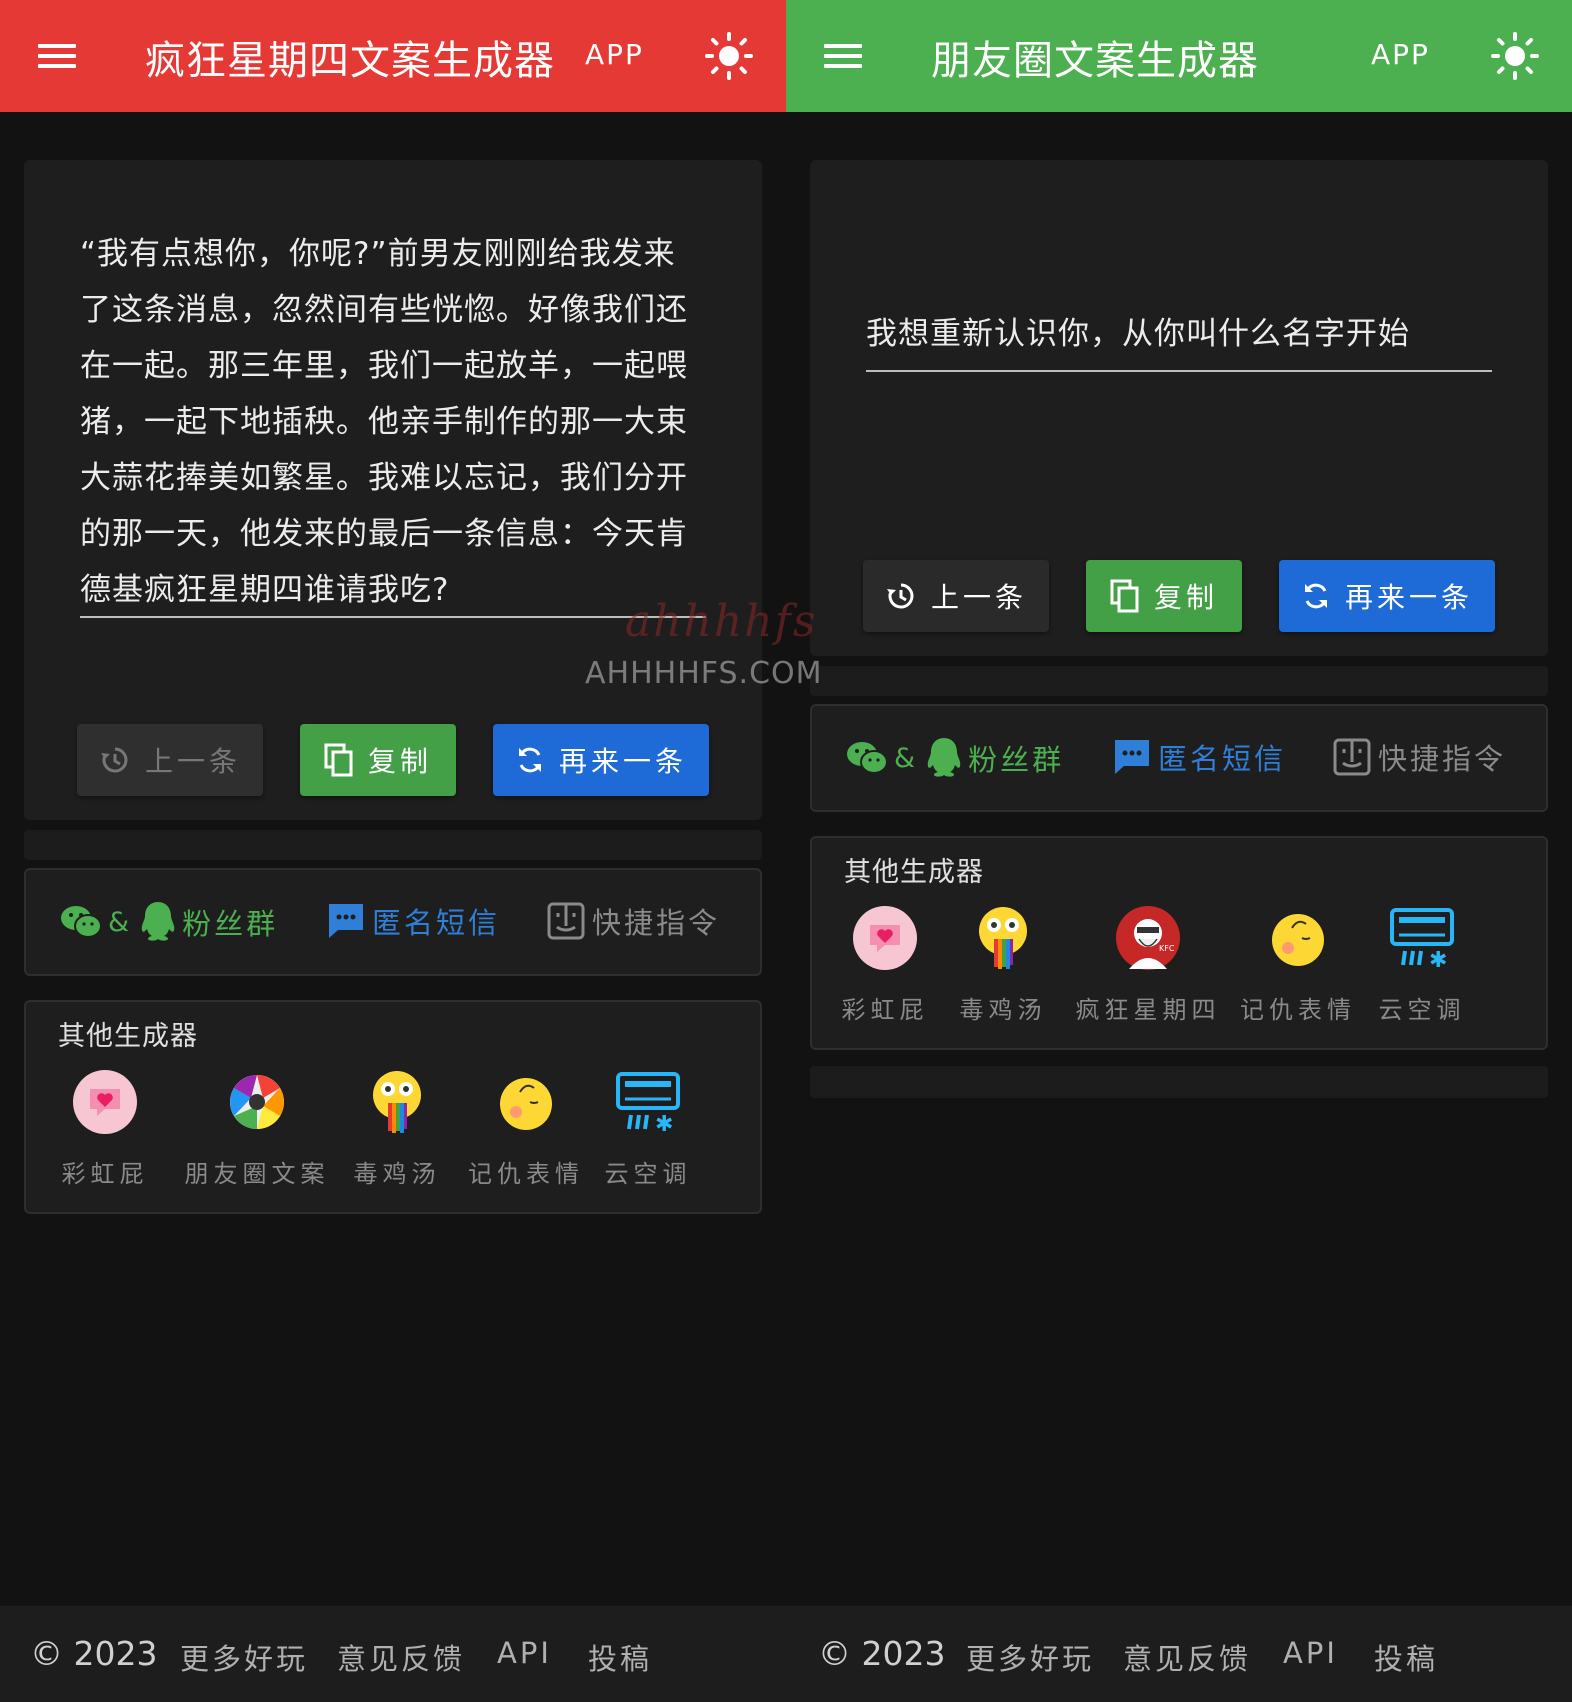 The image size is (1572, 1702). I want to click on app-title: 朋友圈文案生成器, so click(1095, 61).